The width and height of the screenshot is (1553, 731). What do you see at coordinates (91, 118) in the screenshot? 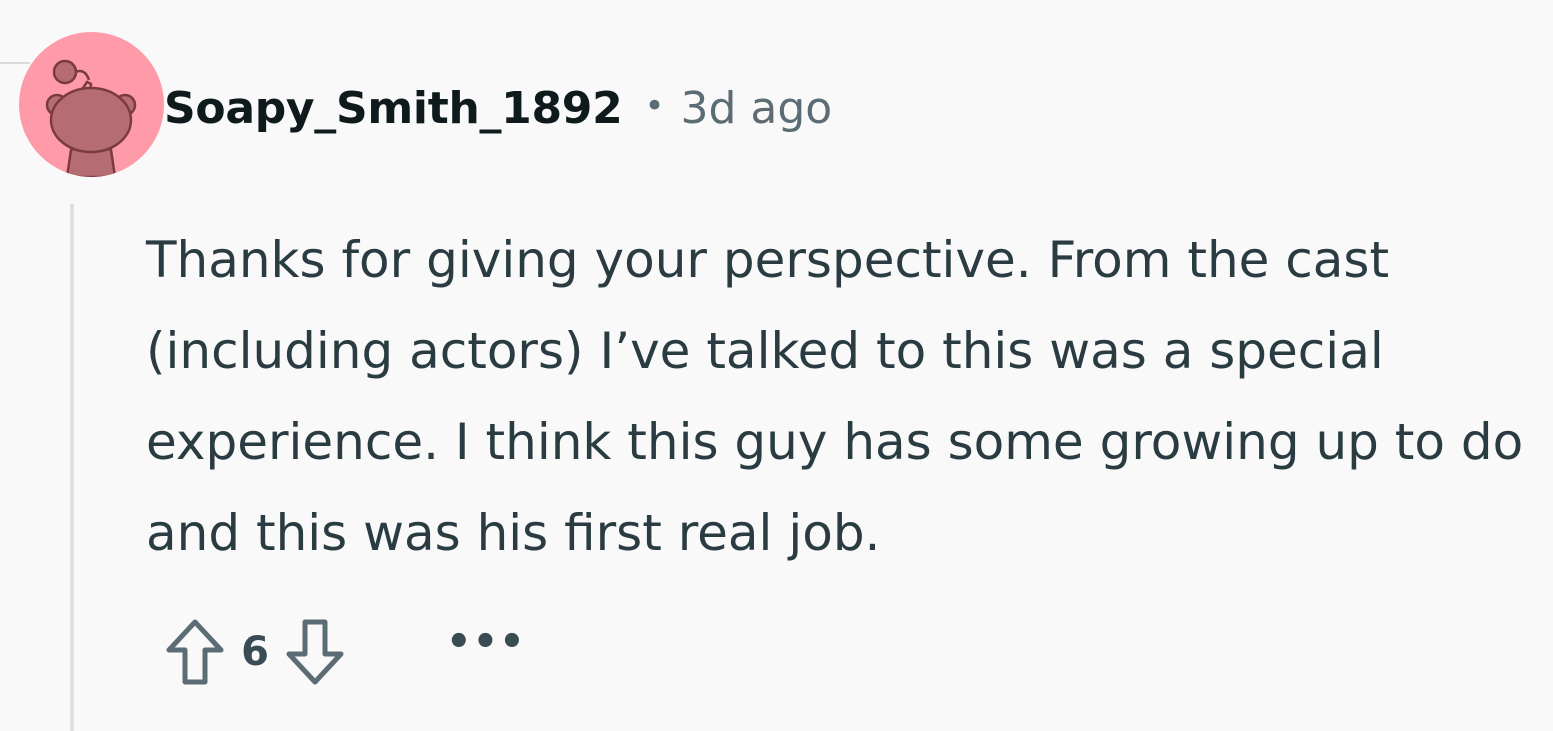
I see `snoo-avatar-icon` at bounding box center [91, 118].